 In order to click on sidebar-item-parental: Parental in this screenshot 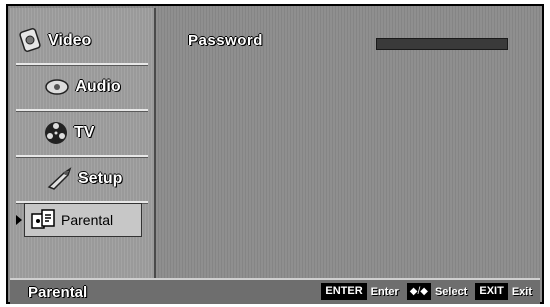, I will do `click(83, 220)`.